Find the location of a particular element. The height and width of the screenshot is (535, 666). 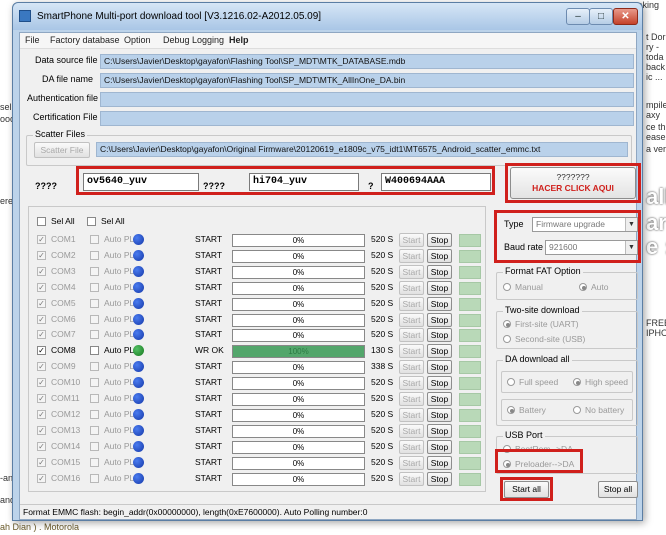

high-speed-radio is located at coordinates (577, 382).